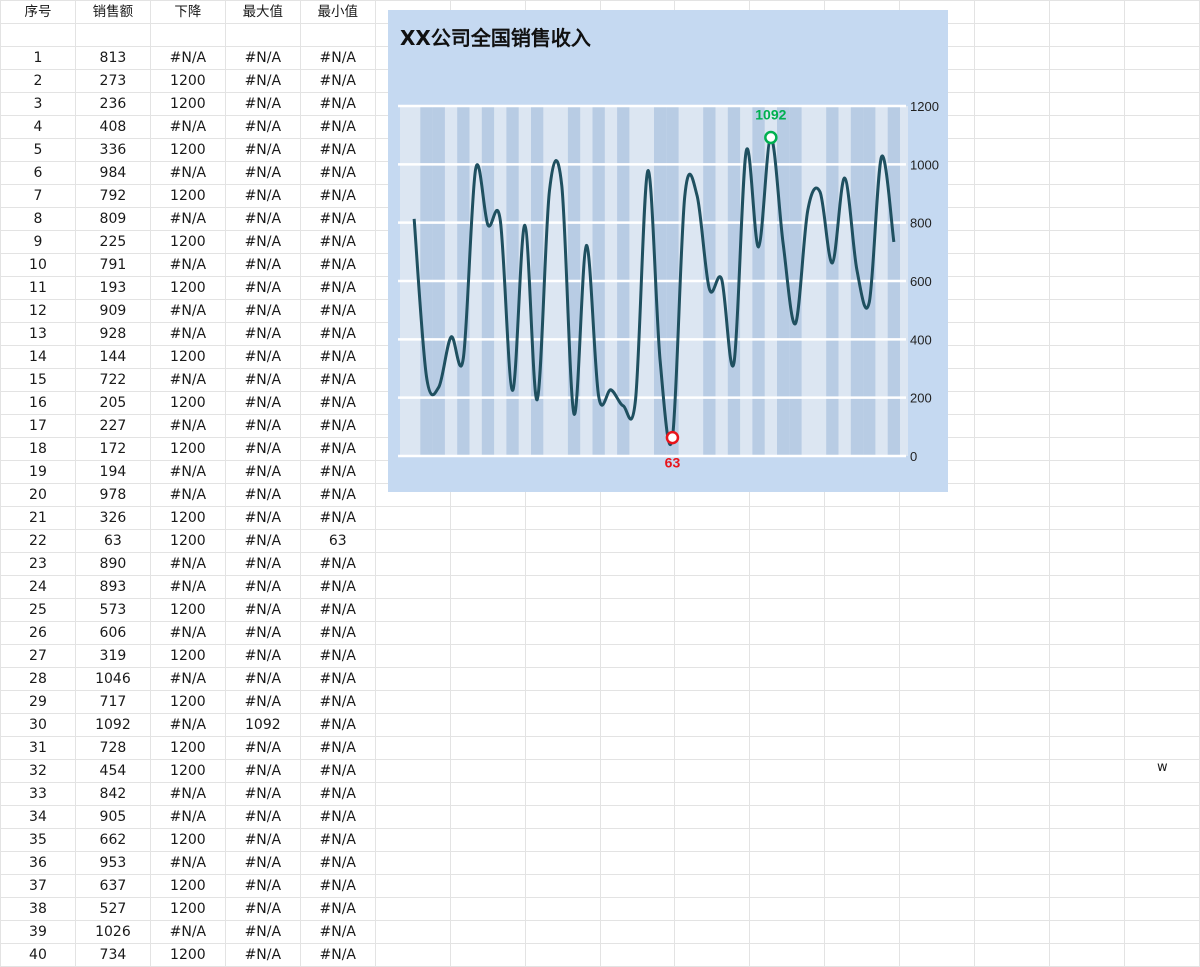 This screenshot has height=967, width=1200. I want to click on cell: 236, so click(112, 104).